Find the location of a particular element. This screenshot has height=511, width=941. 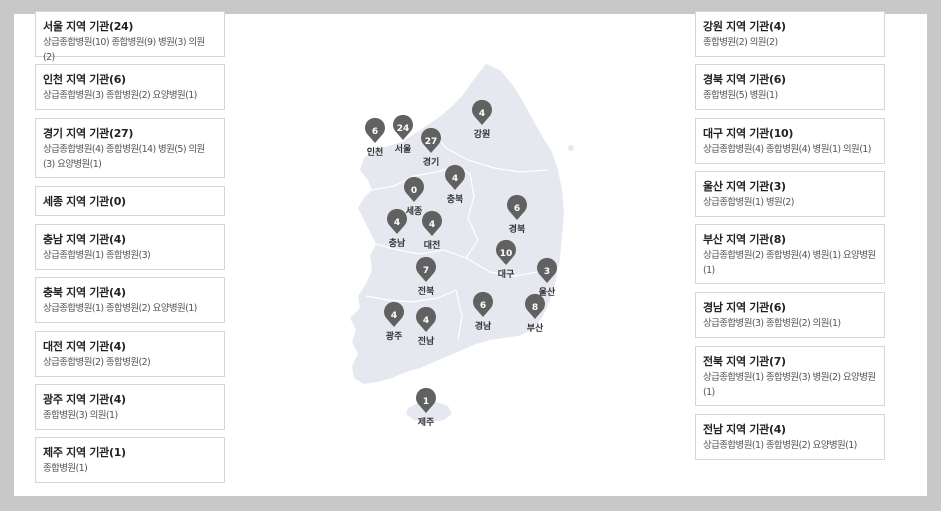

map-pin-count: 24 is located at coordinates (403, 129).